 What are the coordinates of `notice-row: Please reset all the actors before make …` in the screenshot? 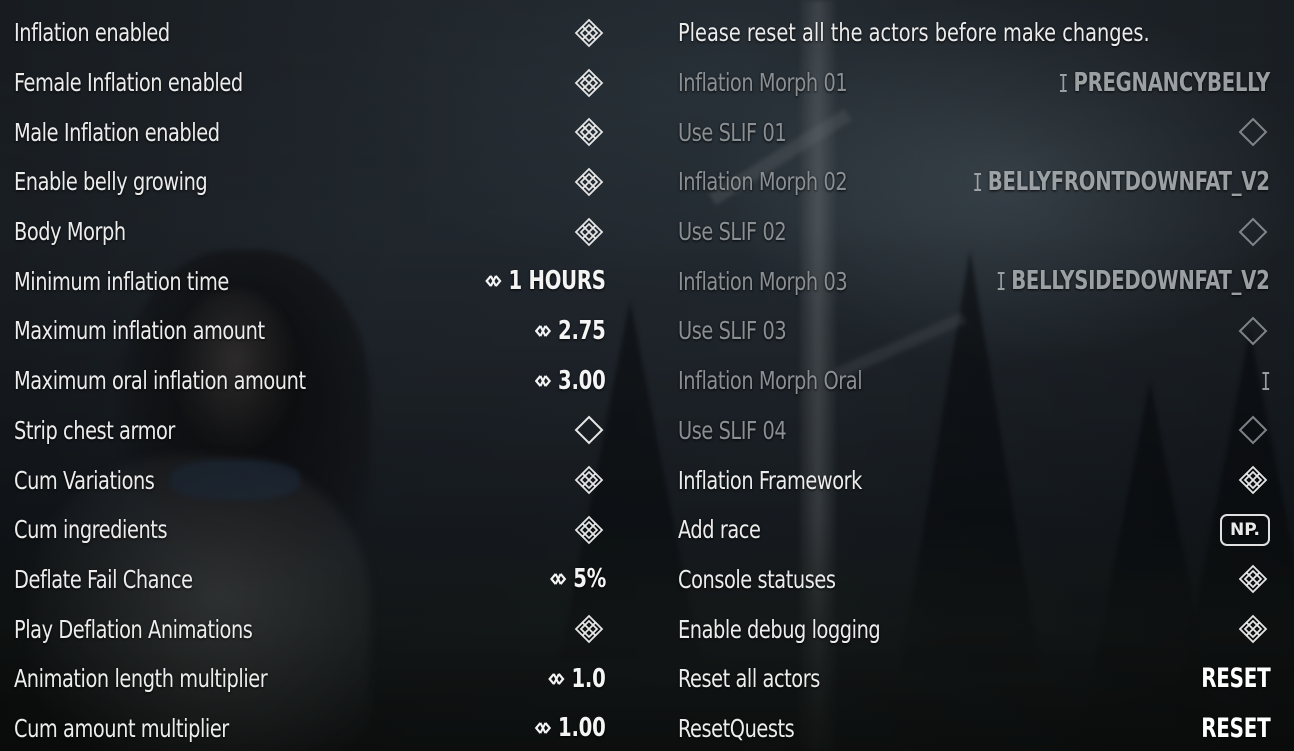 It's located at (974, 33).